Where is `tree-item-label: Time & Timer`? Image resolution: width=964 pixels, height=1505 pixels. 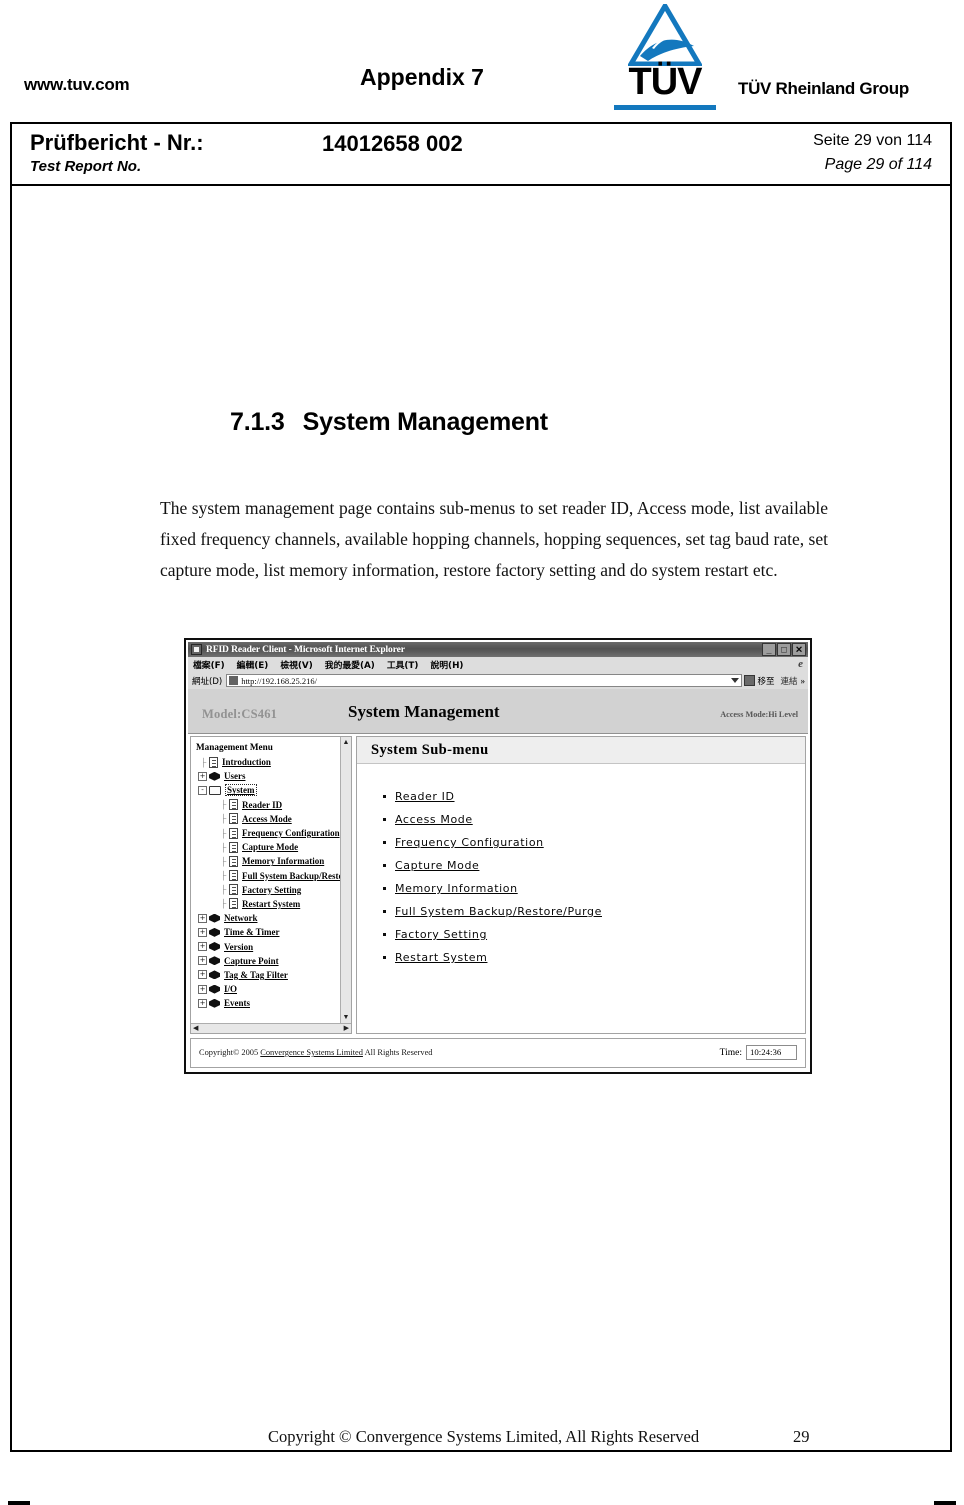
tree-item-label: Time & Timer is located at coordinates (252, 932).